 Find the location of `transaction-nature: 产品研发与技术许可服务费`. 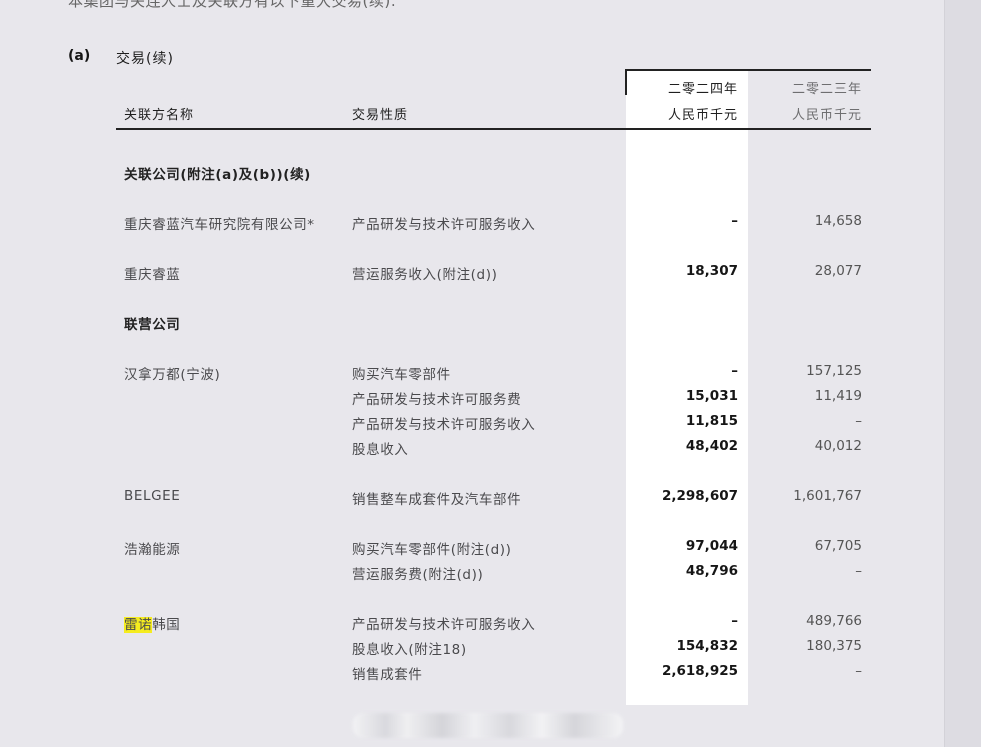

transaction-nature: 产品研发与技术许可服务费 is located at coordinates (437, 400).